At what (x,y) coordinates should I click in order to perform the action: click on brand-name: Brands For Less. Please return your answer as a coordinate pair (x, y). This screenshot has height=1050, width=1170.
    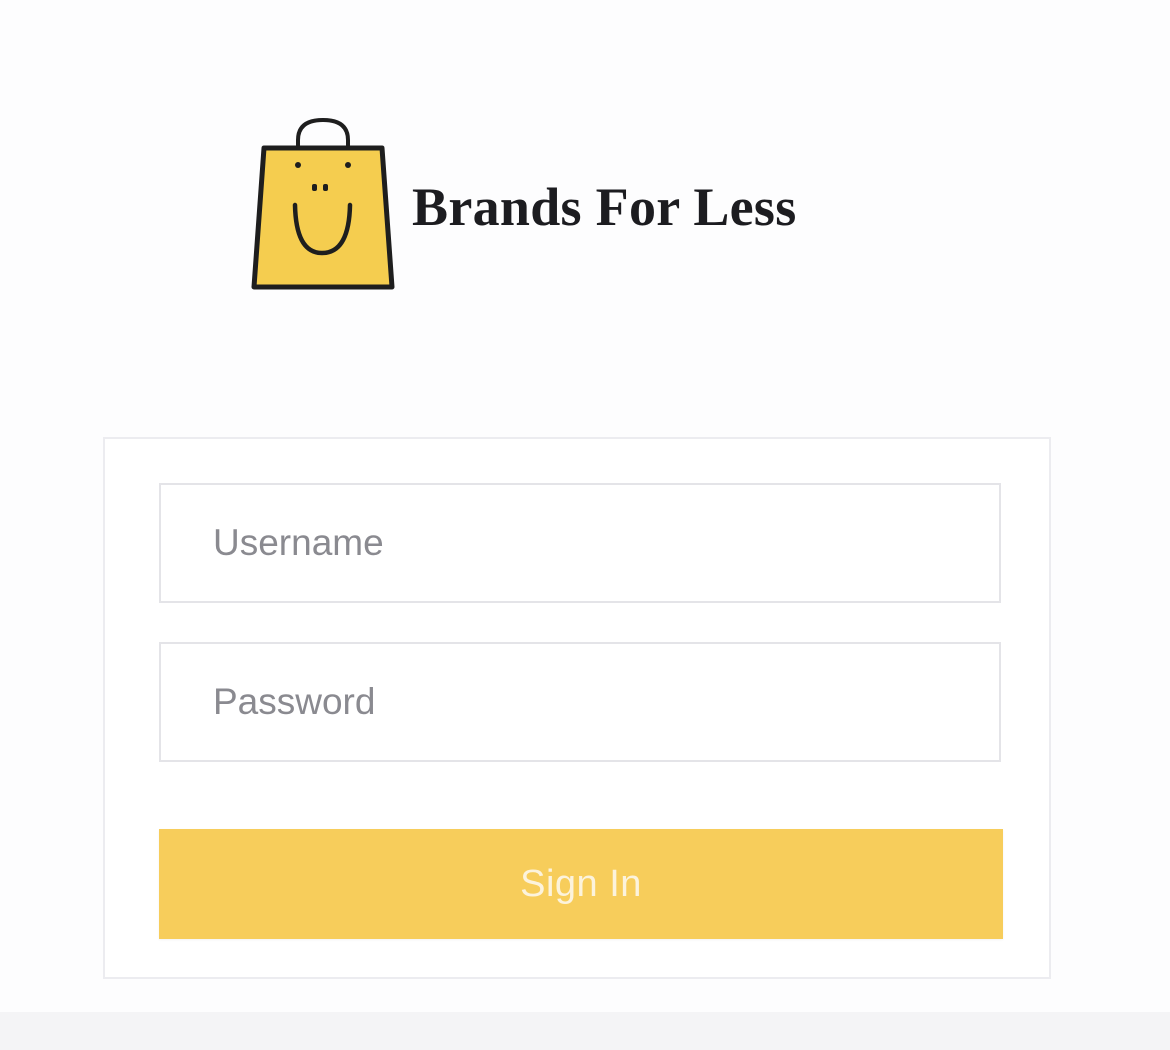
    Looking at the image, I should click on (604, 207).